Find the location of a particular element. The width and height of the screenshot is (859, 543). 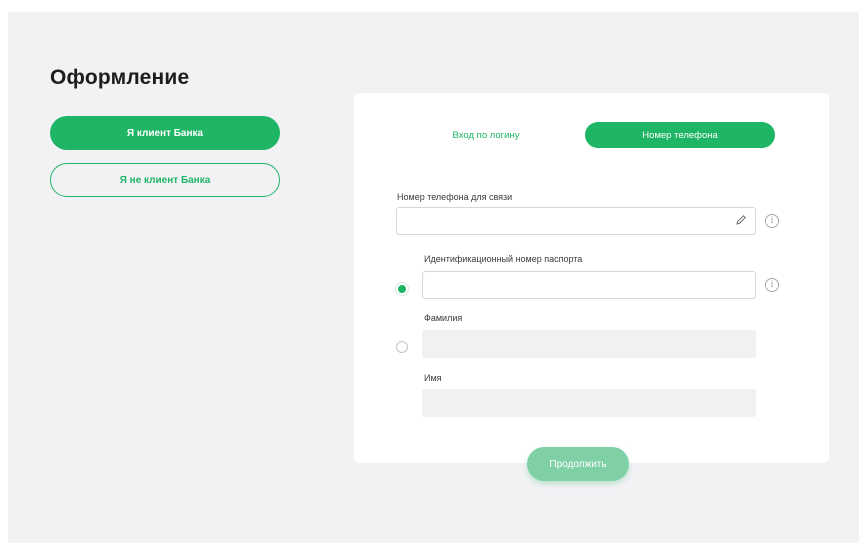

passport-field-label: Идентификационный номер паспорта is located at coordinates (503, 259).